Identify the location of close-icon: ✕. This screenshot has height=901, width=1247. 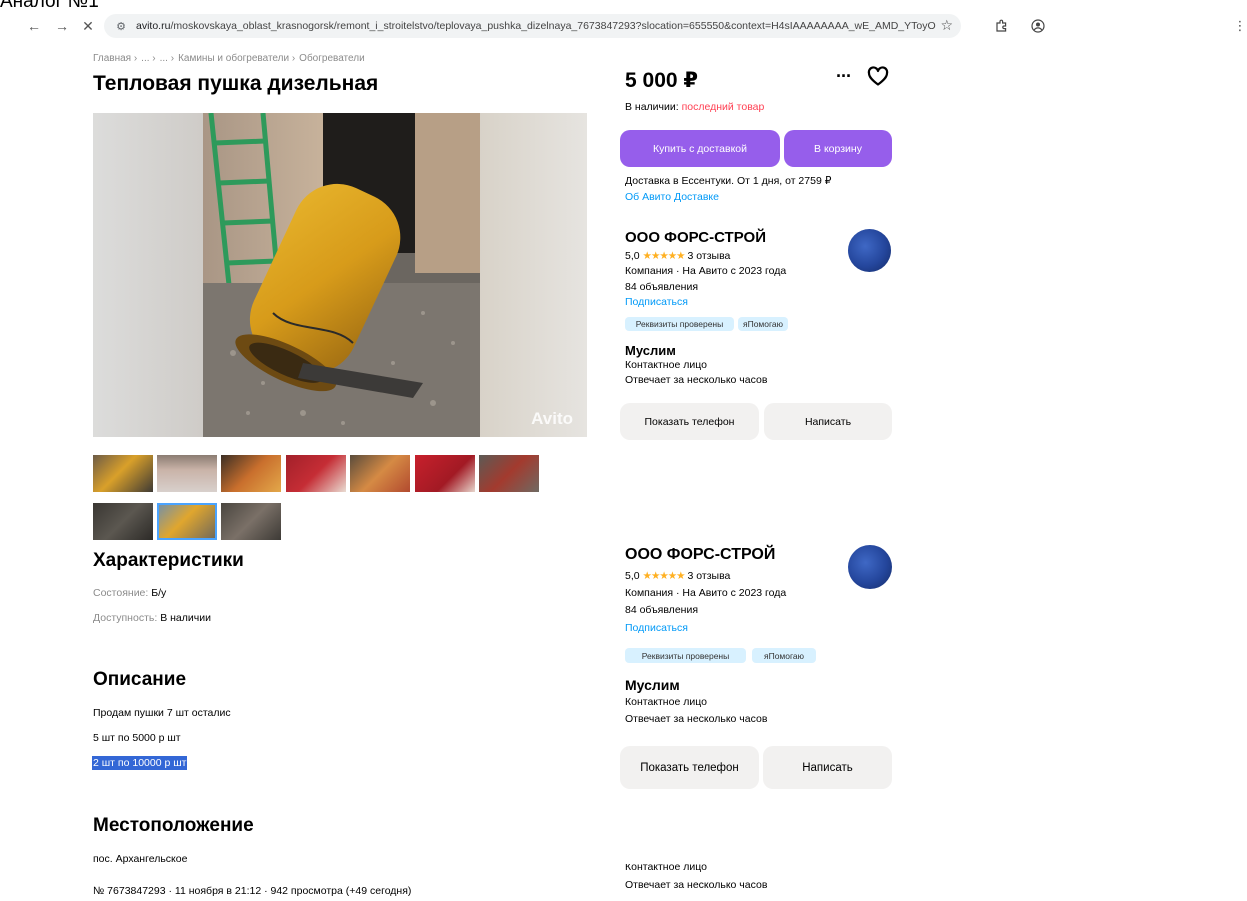
(88, 26).